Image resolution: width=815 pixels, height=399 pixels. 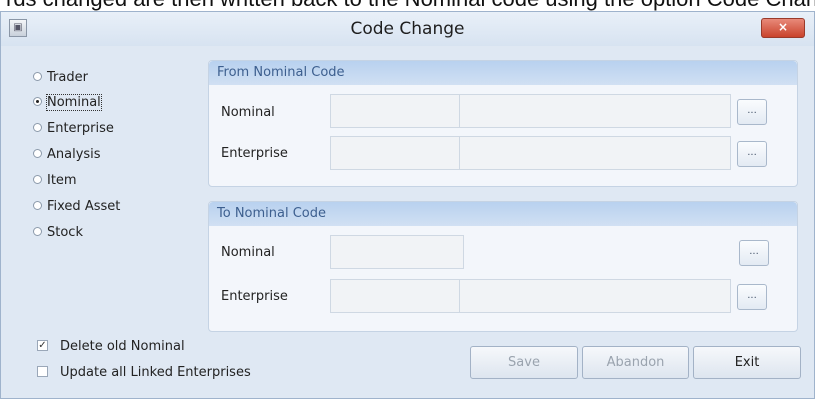 What do you see at coordinates (67, 155) in the screenshot?
I see `radio-analysis: Analysis` at bounding box center [67, 155].